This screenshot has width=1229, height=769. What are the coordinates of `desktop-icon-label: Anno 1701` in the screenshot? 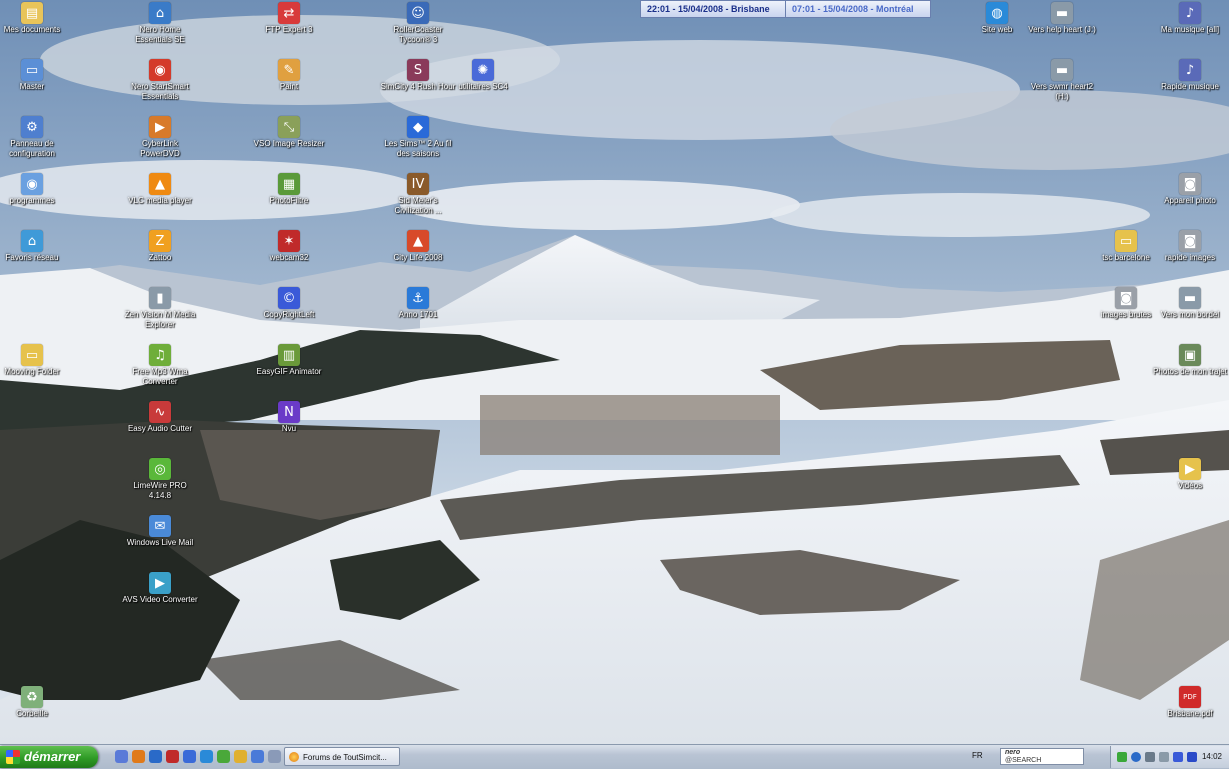 It's located at (418, 314).